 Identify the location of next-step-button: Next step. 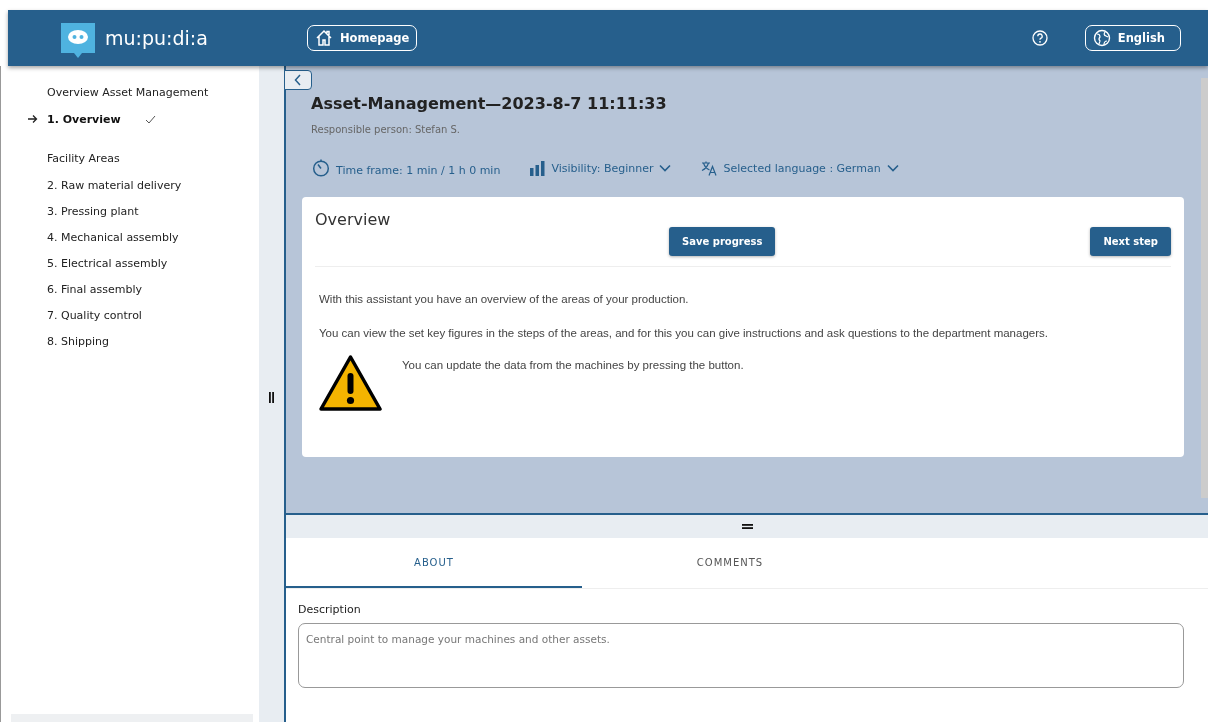
(1130, 241).